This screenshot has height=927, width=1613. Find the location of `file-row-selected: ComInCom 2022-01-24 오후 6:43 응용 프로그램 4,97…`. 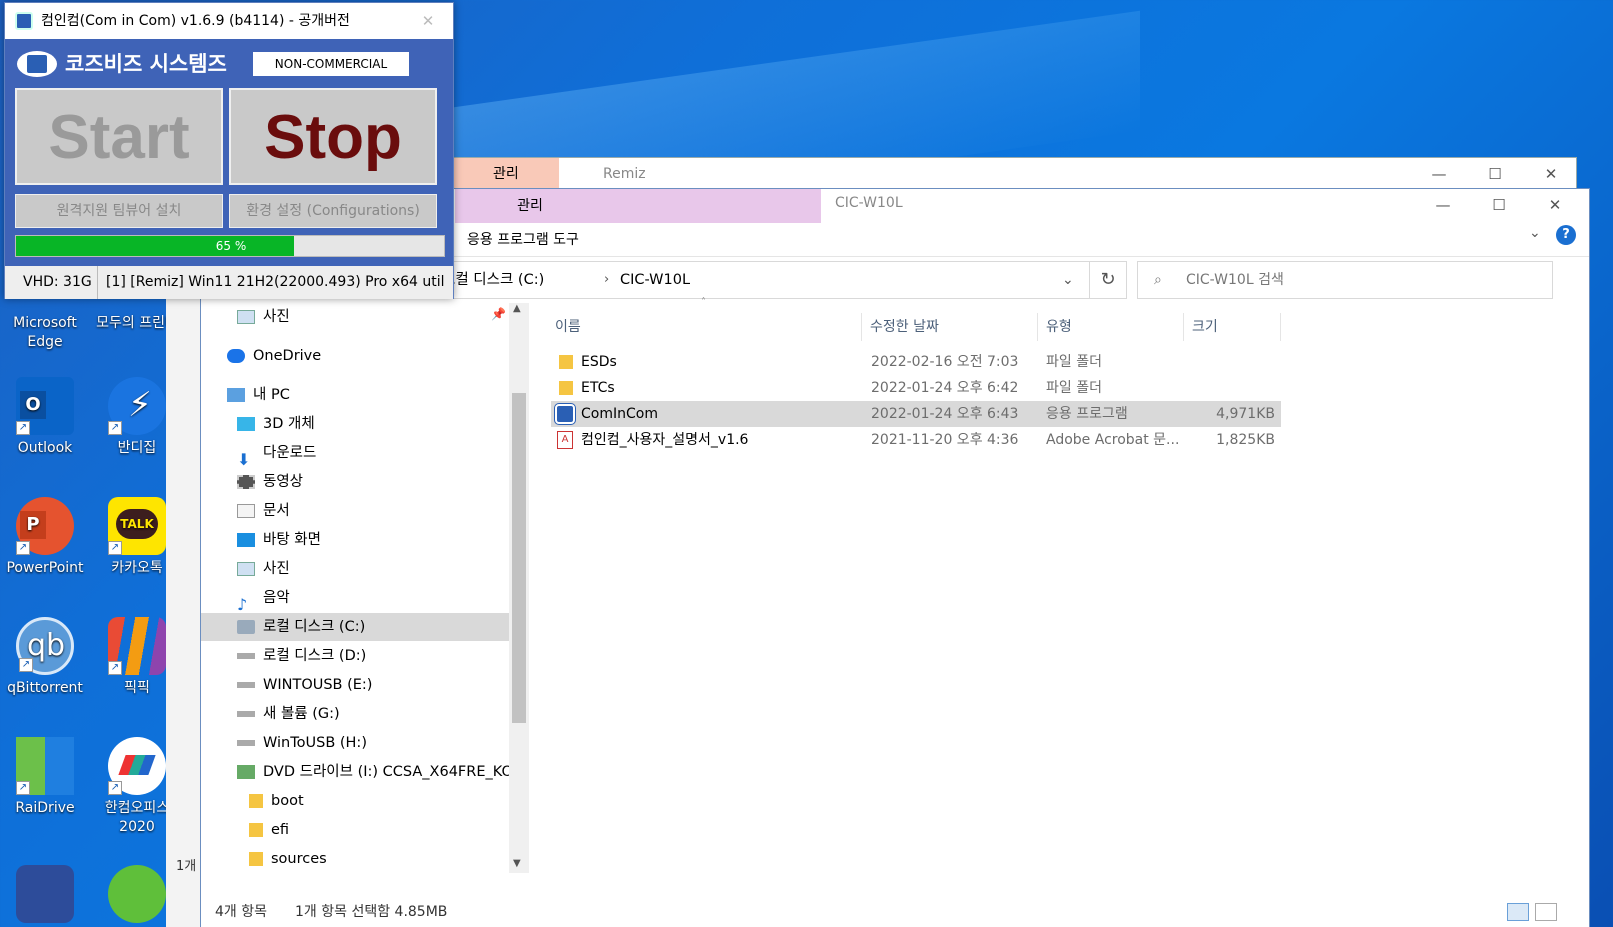

file-row-selected: ComInCom 2022-01-24 오후 6:43 응용 프로그램 4,97… is located at coordinates (916, 414).